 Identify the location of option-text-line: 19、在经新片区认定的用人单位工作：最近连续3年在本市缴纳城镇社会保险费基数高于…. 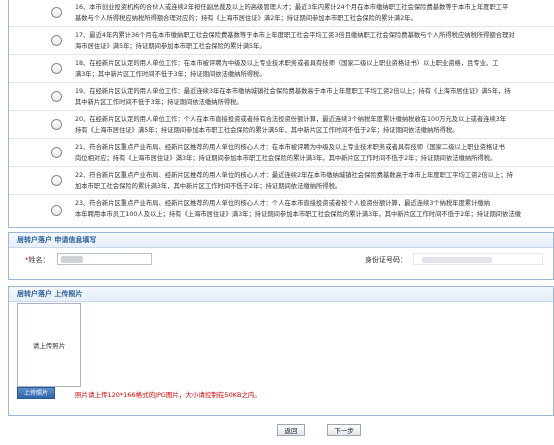
(293, 91).